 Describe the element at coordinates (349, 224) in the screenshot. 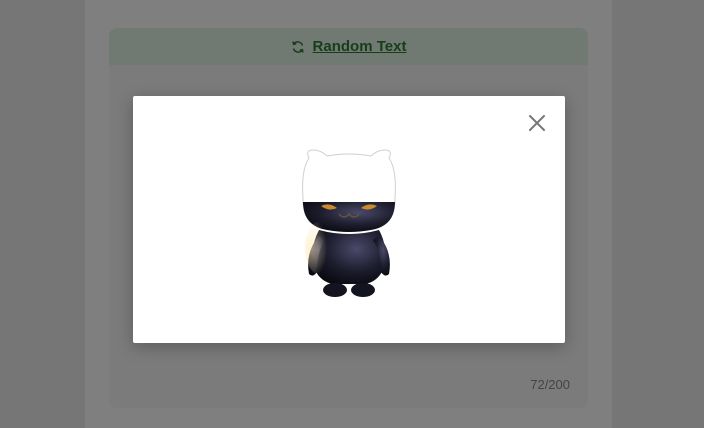

I see `mascot-image` at that location.